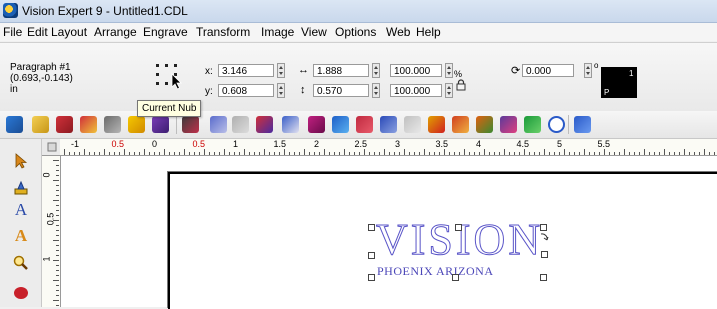 The height and width of the screenshot is (309, 717). What do you see at coordinates (166, 65) in the screenshot?
I see `nub-top-center` at bounding box center [166, 65].